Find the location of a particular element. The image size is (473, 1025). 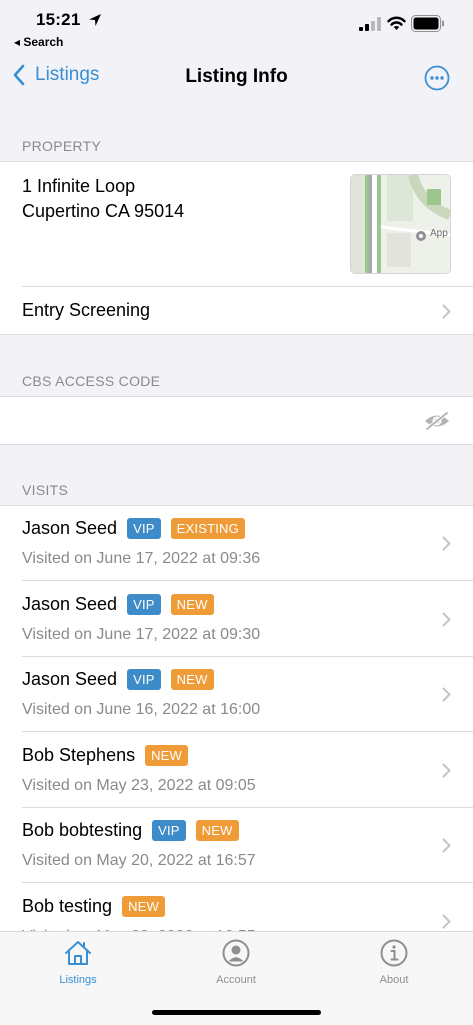

property-section-header: PROPERTY is located at coordinates (62, 146).